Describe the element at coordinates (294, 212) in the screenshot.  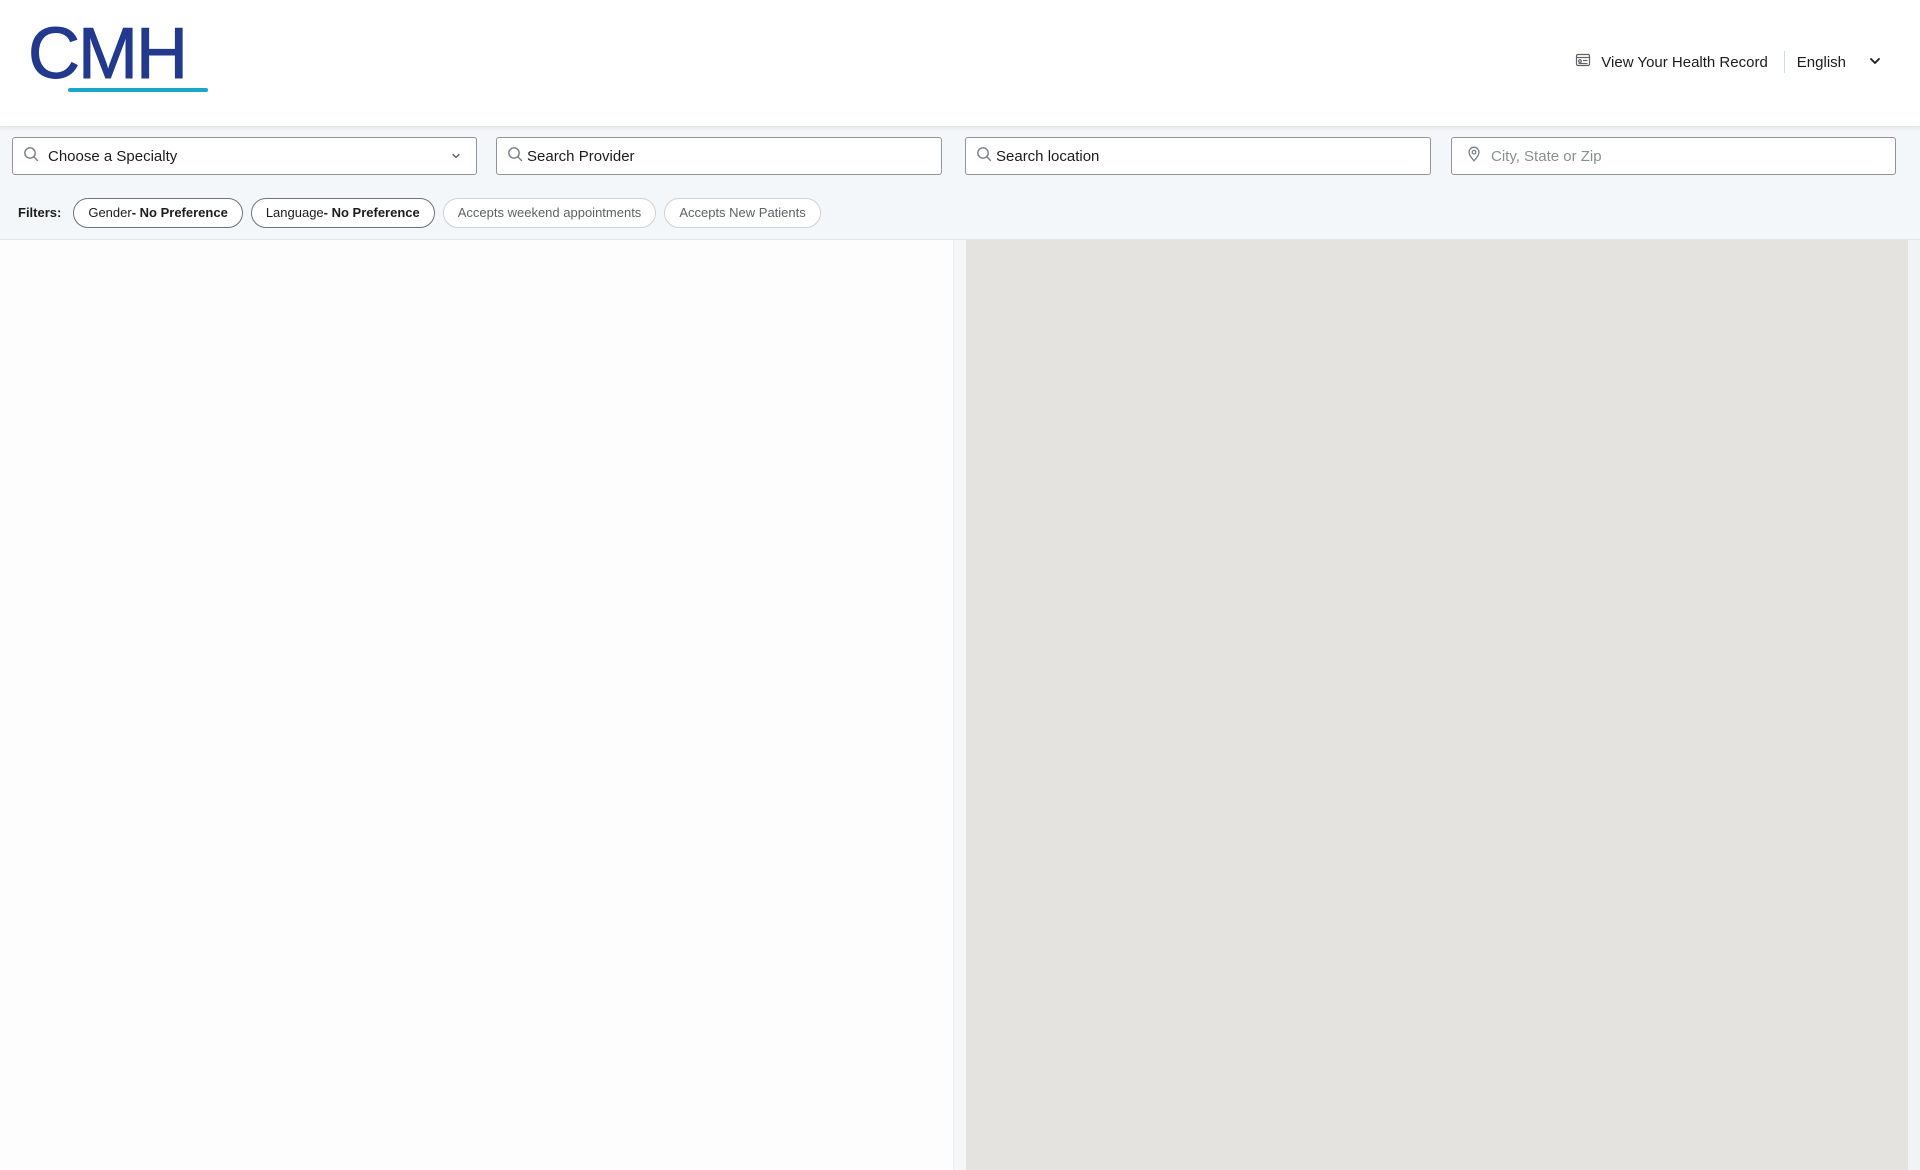
I see `filter-chip-language-prefix: Language` at that location.